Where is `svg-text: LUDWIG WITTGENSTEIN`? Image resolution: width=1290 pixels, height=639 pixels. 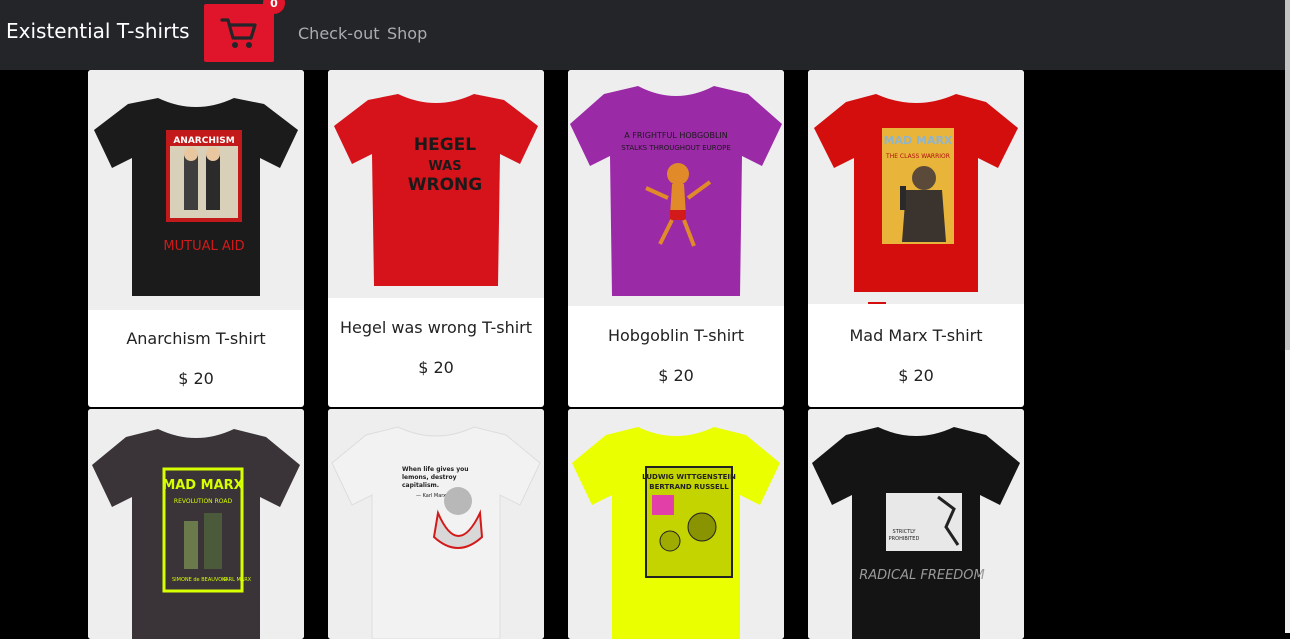 svg-text: LUDWIG WITTGENSTEIN is located at coordinates (689, 477).